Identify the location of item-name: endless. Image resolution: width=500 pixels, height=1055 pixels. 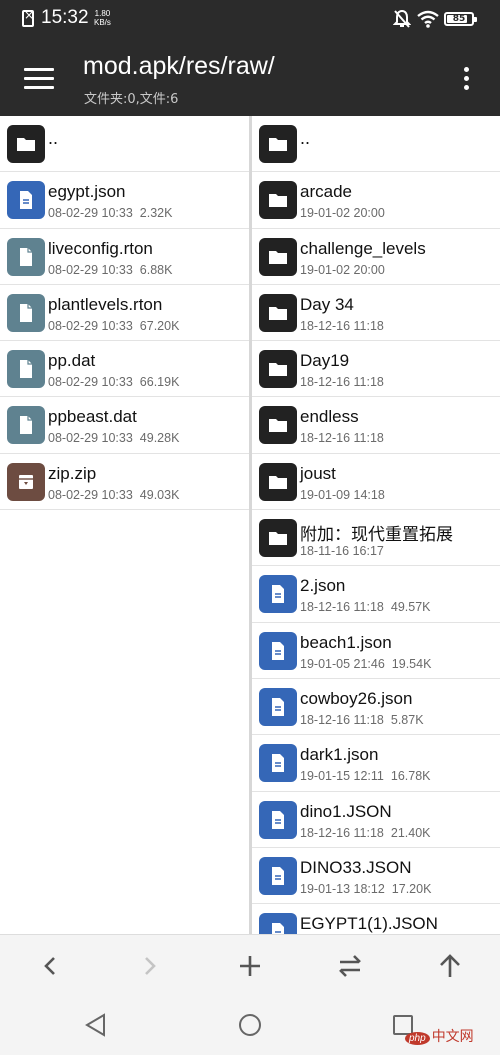
(329, 417).